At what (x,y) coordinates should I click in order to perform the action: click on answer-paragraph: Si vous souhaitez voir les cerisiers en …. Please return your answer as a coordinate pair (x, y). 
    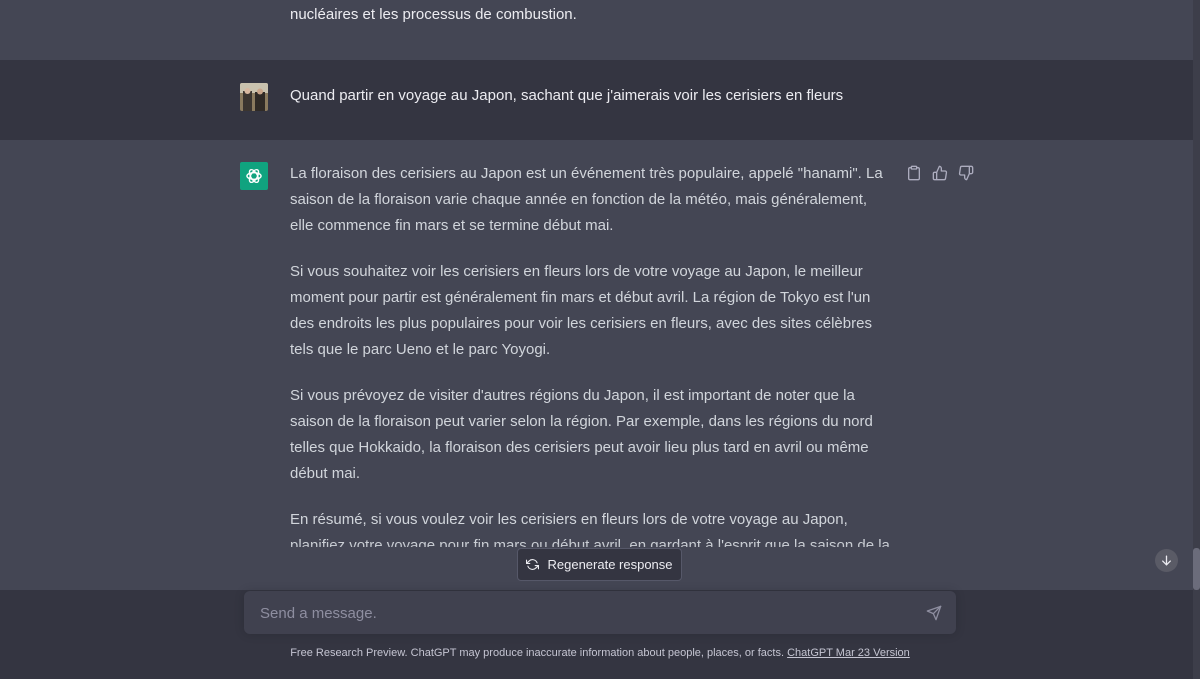
    Looking at the image, I should click on (581, 310).